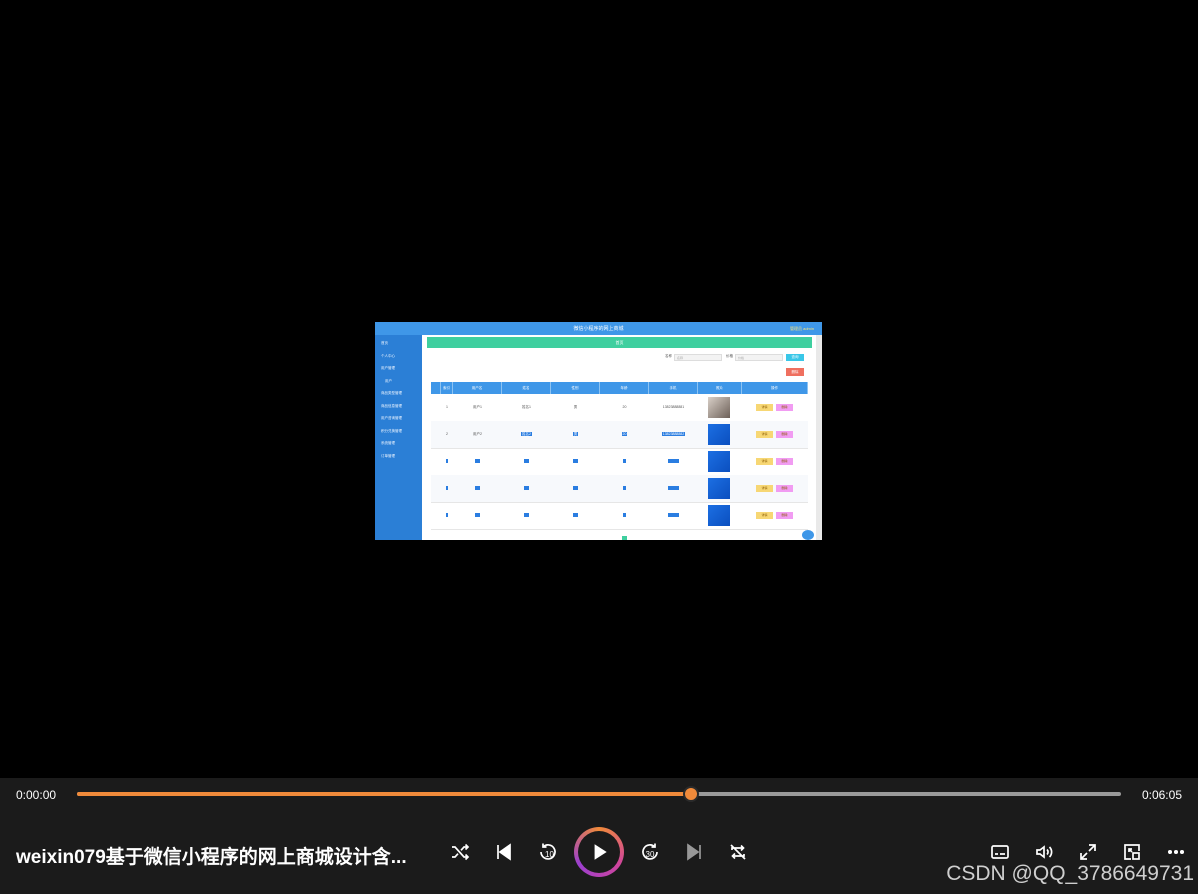 Image resolution: width=1198 pixels, height=894 pixels. I want to click on more-options-button, so click(1176, 852).